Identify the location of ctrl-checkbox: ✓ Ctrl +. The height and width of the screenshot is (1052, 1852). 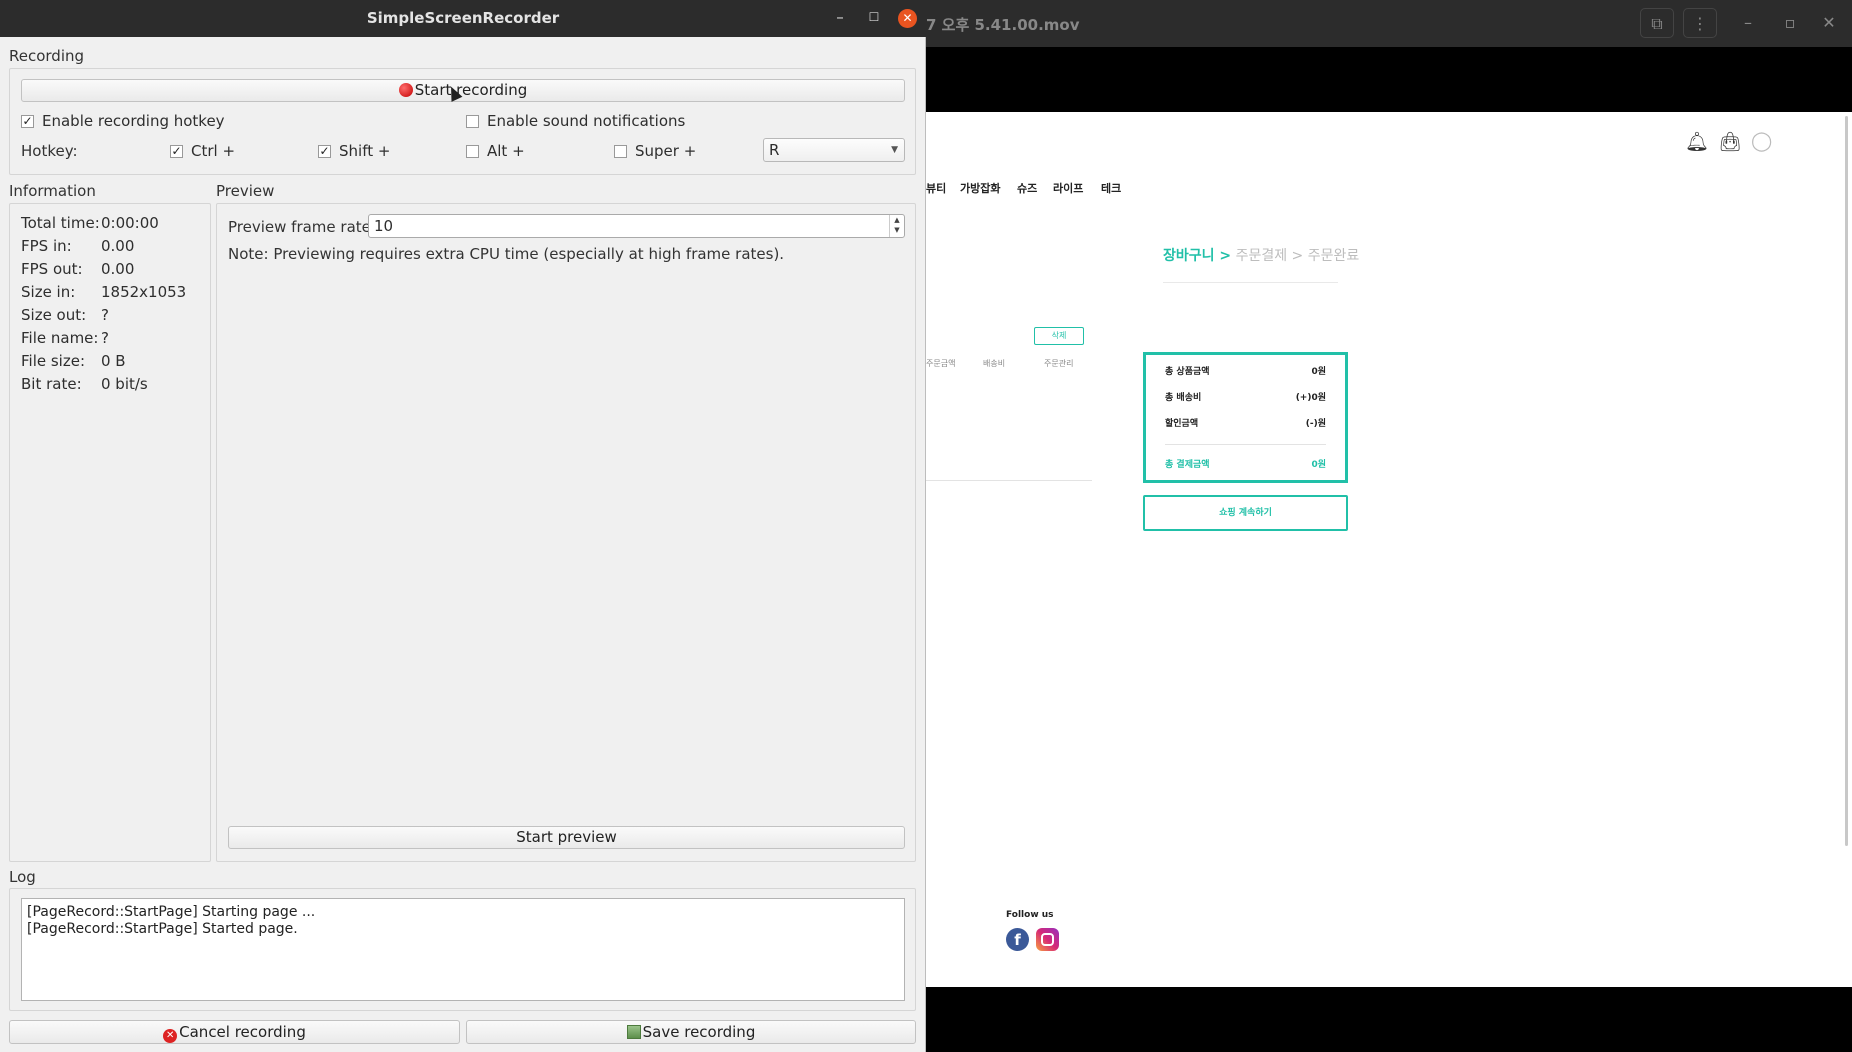
(202, 151).